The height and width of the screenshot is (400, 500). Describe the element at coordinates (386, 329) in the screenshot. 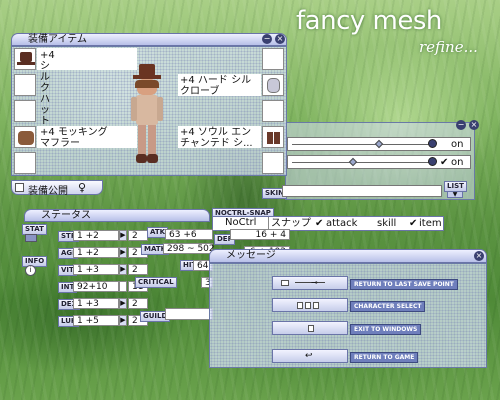

I see `exit-windows-label: EXIT TO WINDOWS` at that location.